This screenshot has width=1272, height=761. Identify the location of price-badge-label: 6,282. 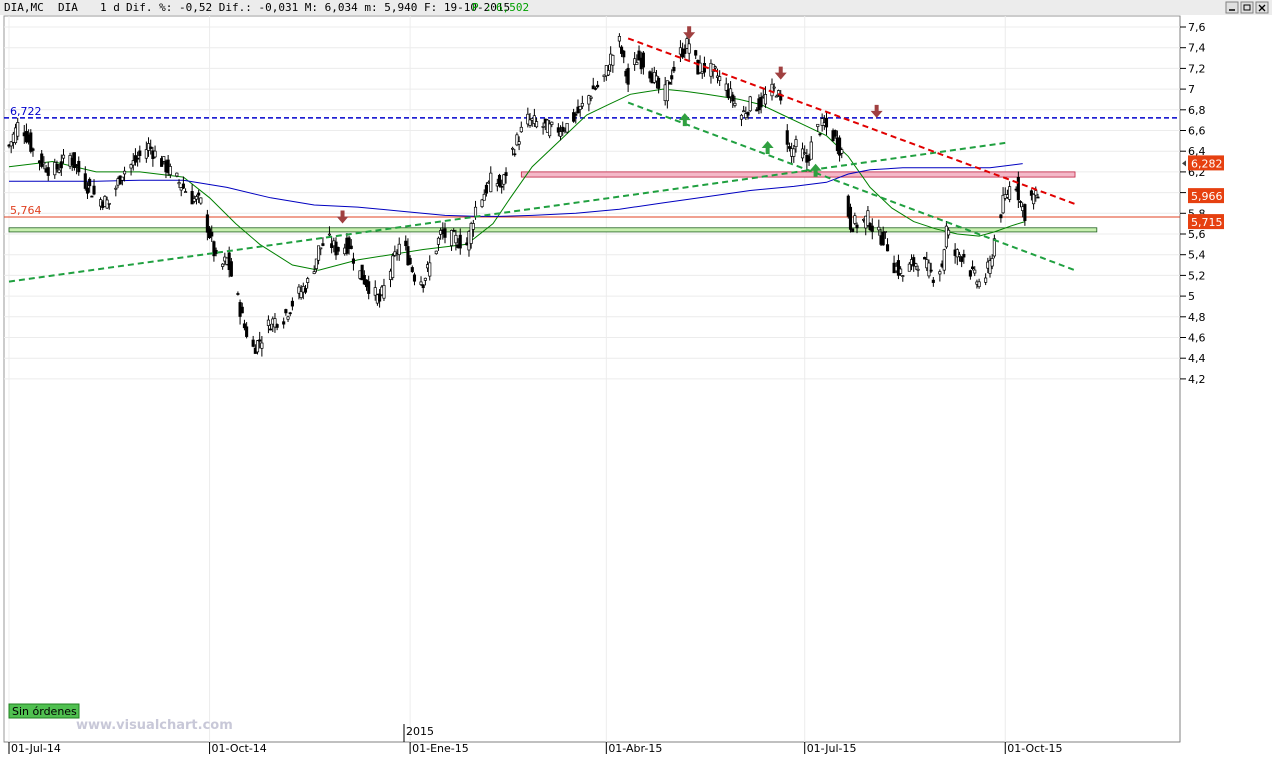
(1207, 163).